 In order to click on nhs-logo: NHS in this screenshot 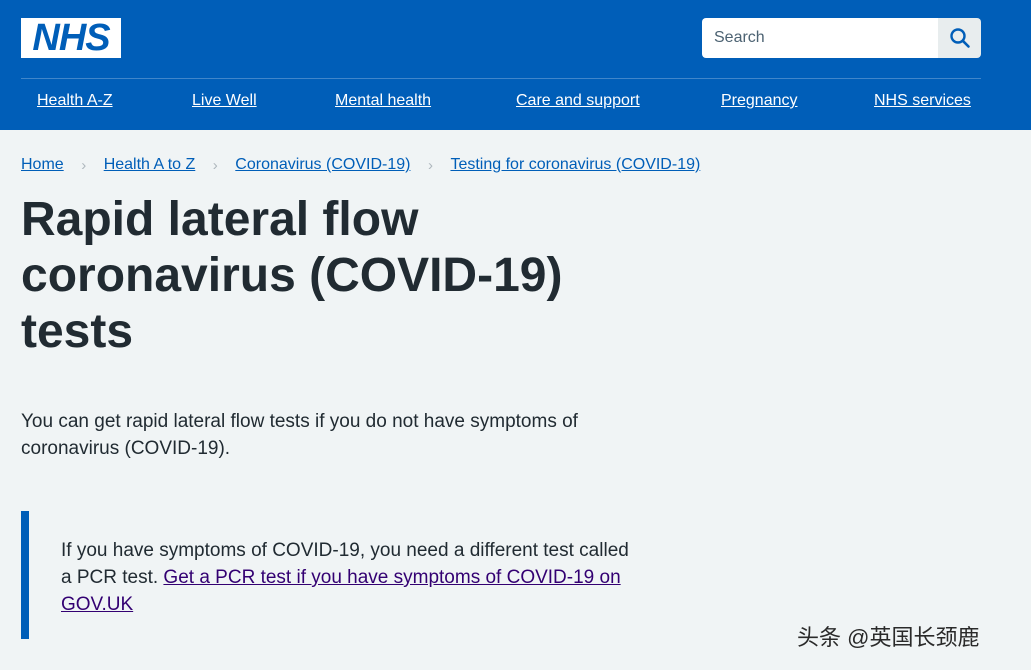, I will do `click(71, 38)`.